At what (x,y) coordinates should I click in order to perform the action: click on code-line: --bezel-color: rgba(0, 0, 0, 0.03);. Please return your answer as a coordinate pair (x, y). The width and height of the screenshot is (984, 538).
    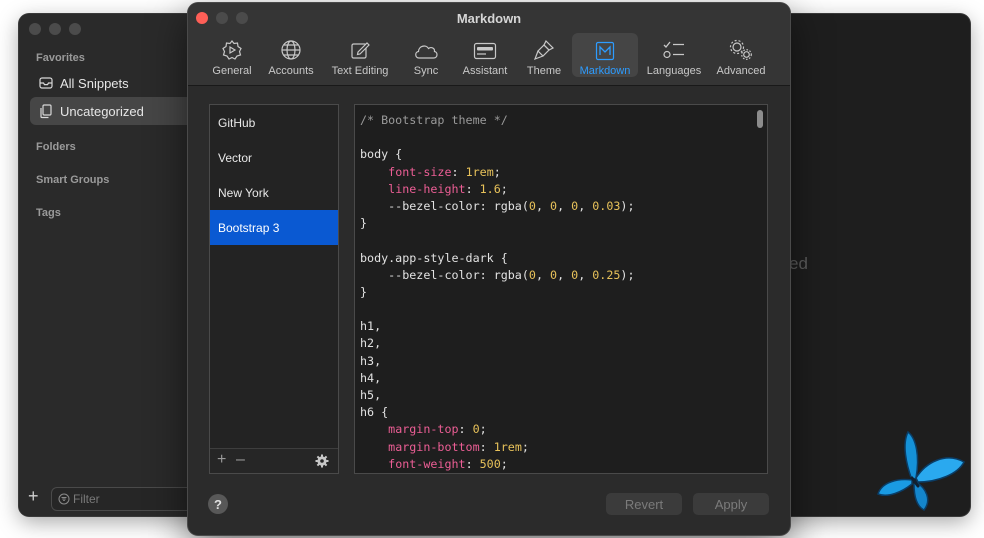
    Looking at the image, I should click on (497, 206).